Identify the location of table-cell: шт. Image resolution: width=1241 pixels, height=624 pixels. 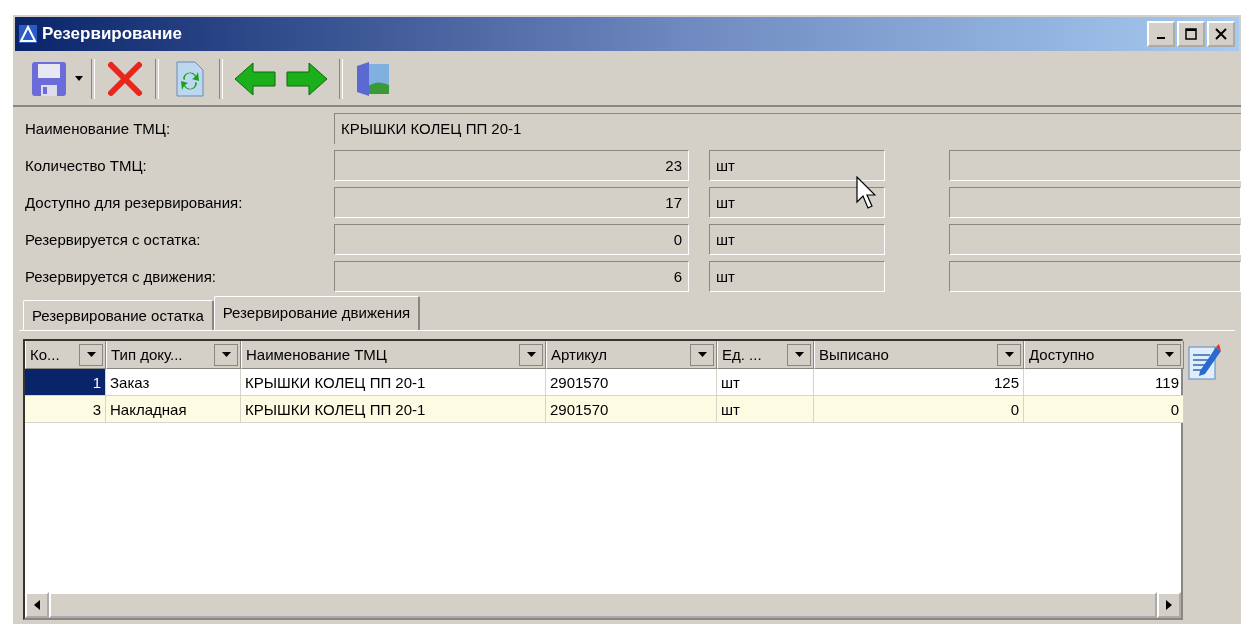
(765, 409).